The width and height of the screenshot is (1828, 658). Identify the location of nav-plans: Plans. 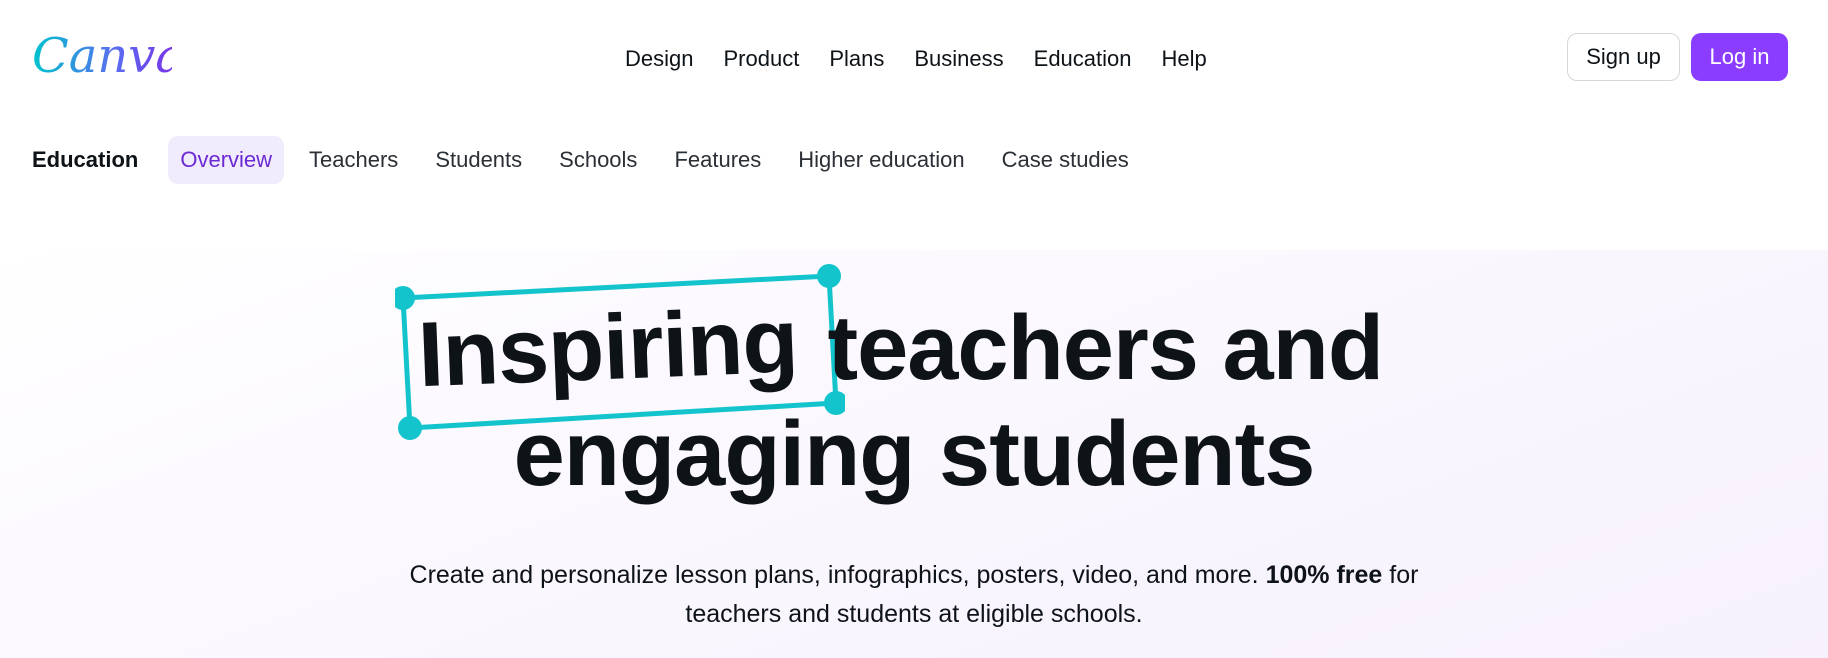
(856, 59).